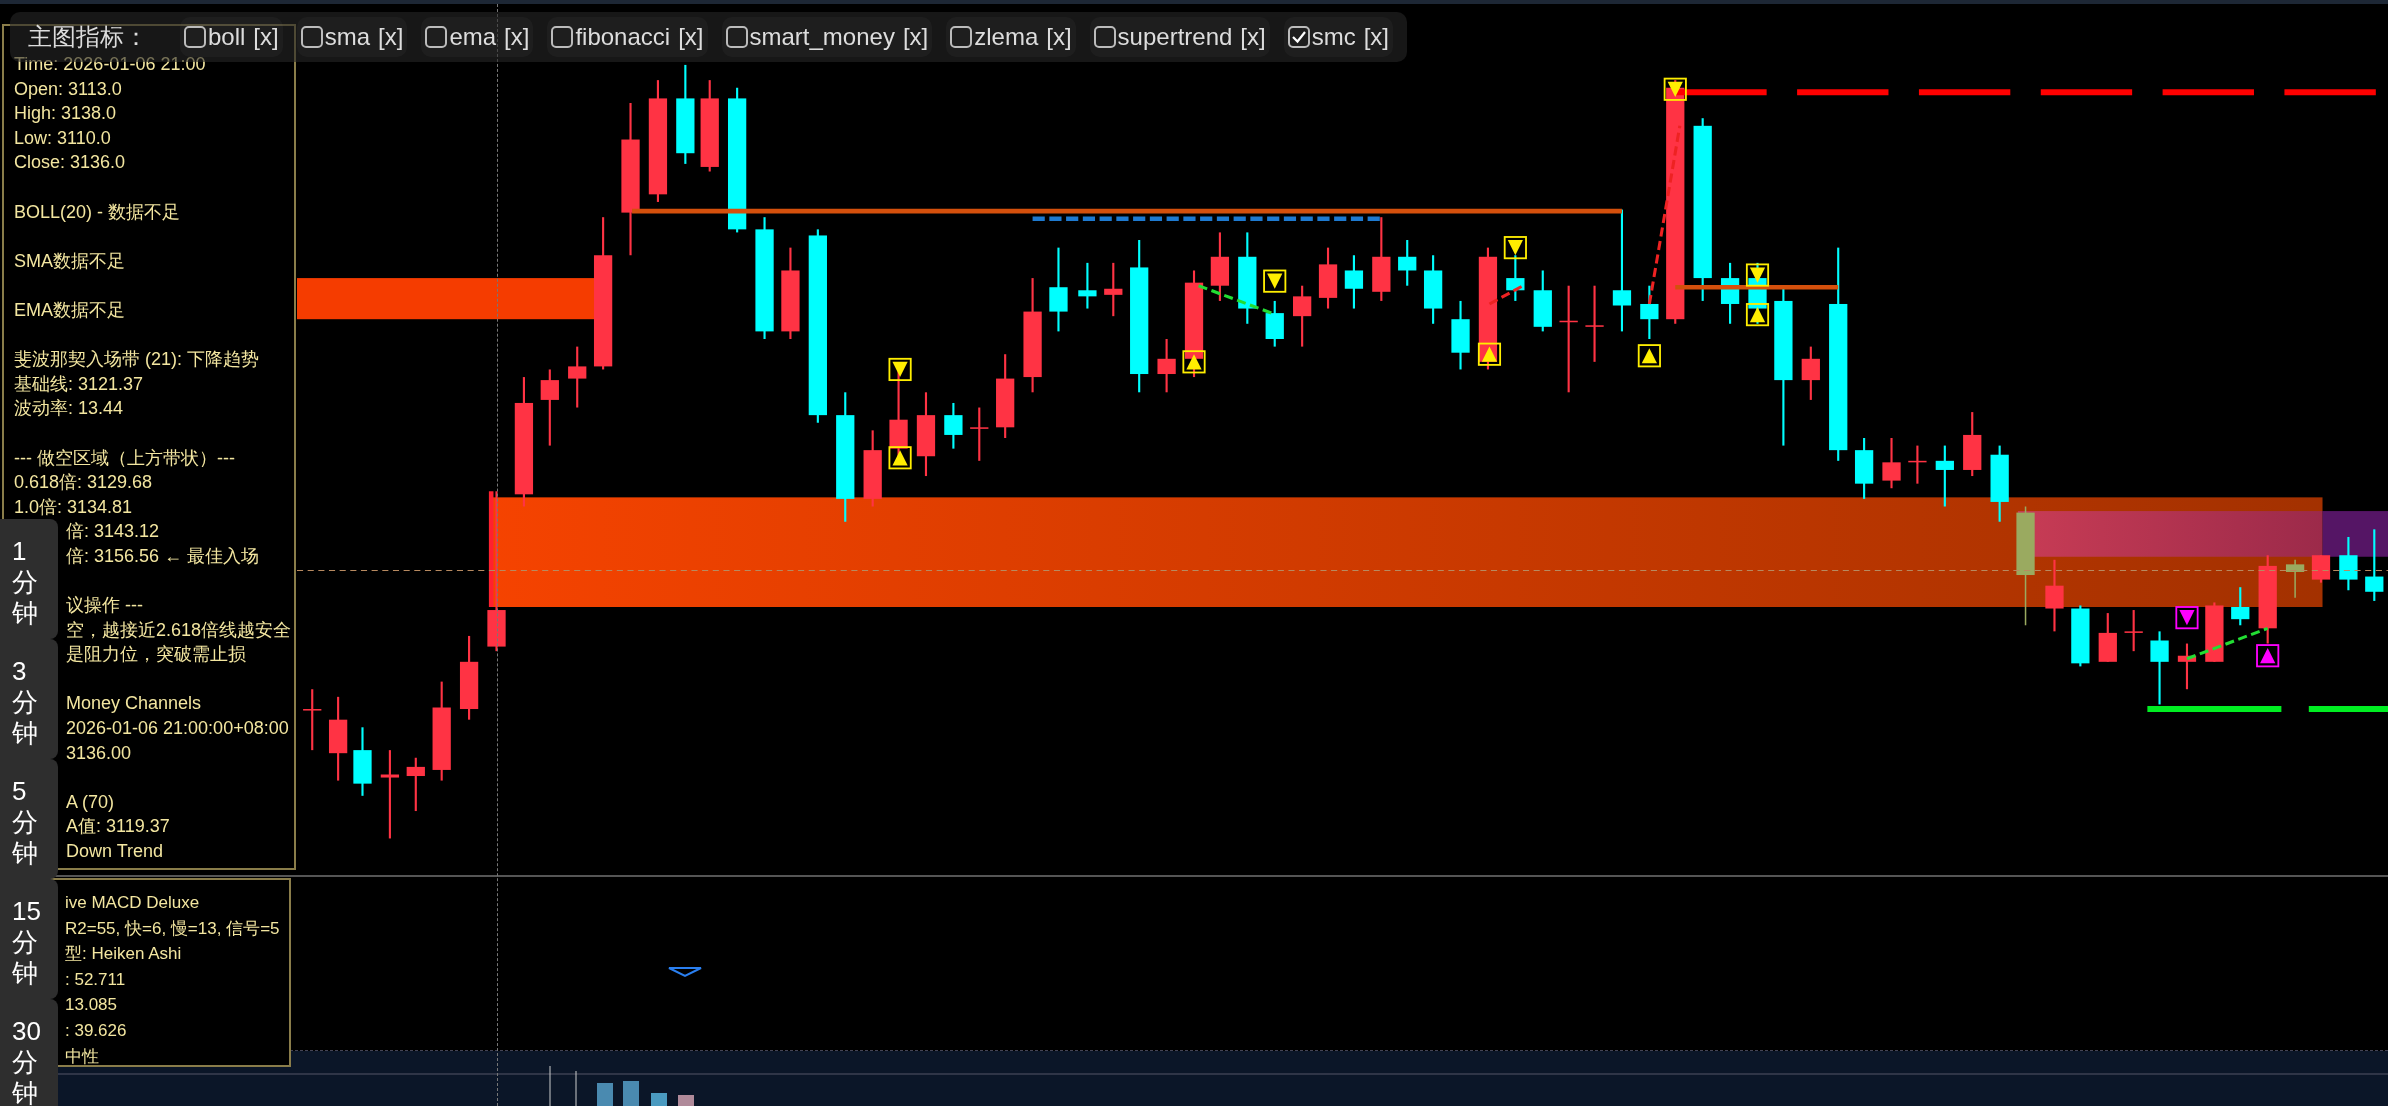  I want to click on info-text: High: 3138.0, so click(66, 114).